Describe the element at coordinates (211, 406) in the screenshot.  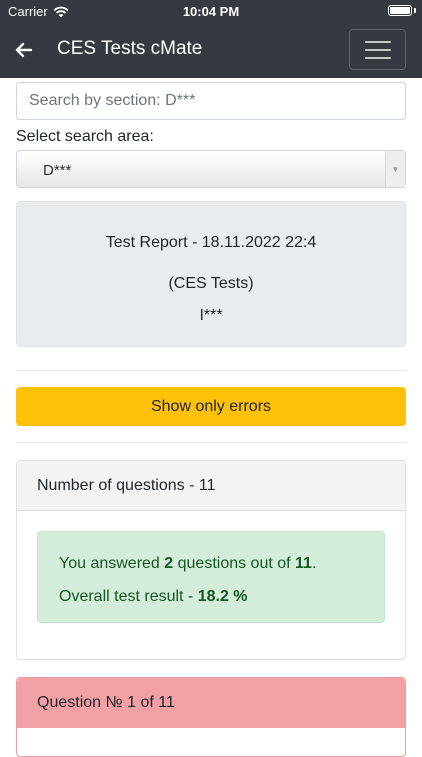
I see `show-only-errors-button: Show only errors` at that location.